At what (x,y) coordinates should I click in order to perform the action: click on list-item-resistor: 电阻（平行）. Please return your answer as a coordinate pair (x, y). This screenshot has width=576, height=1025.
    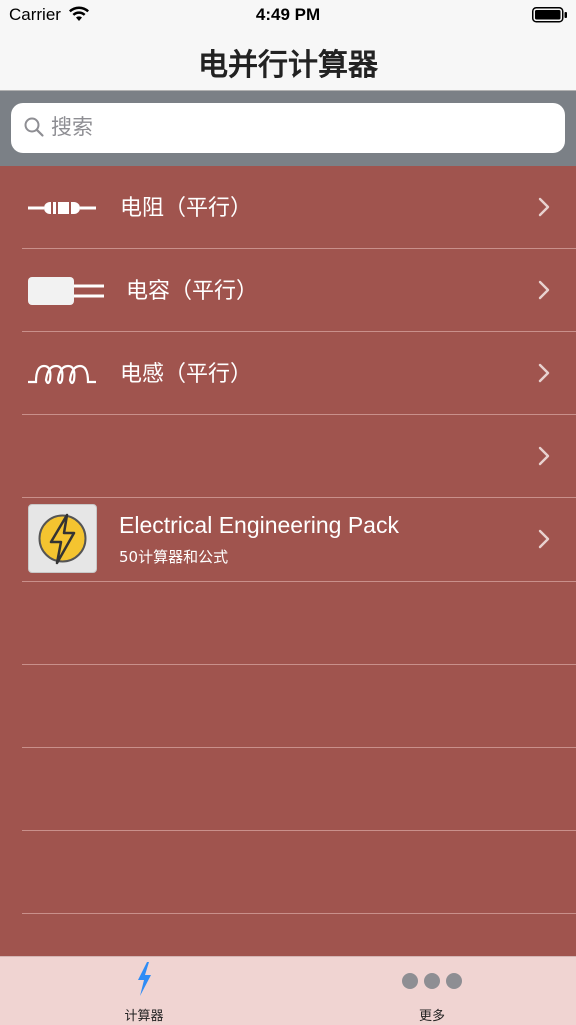
    Looking at the image, I should click on (288, 207).